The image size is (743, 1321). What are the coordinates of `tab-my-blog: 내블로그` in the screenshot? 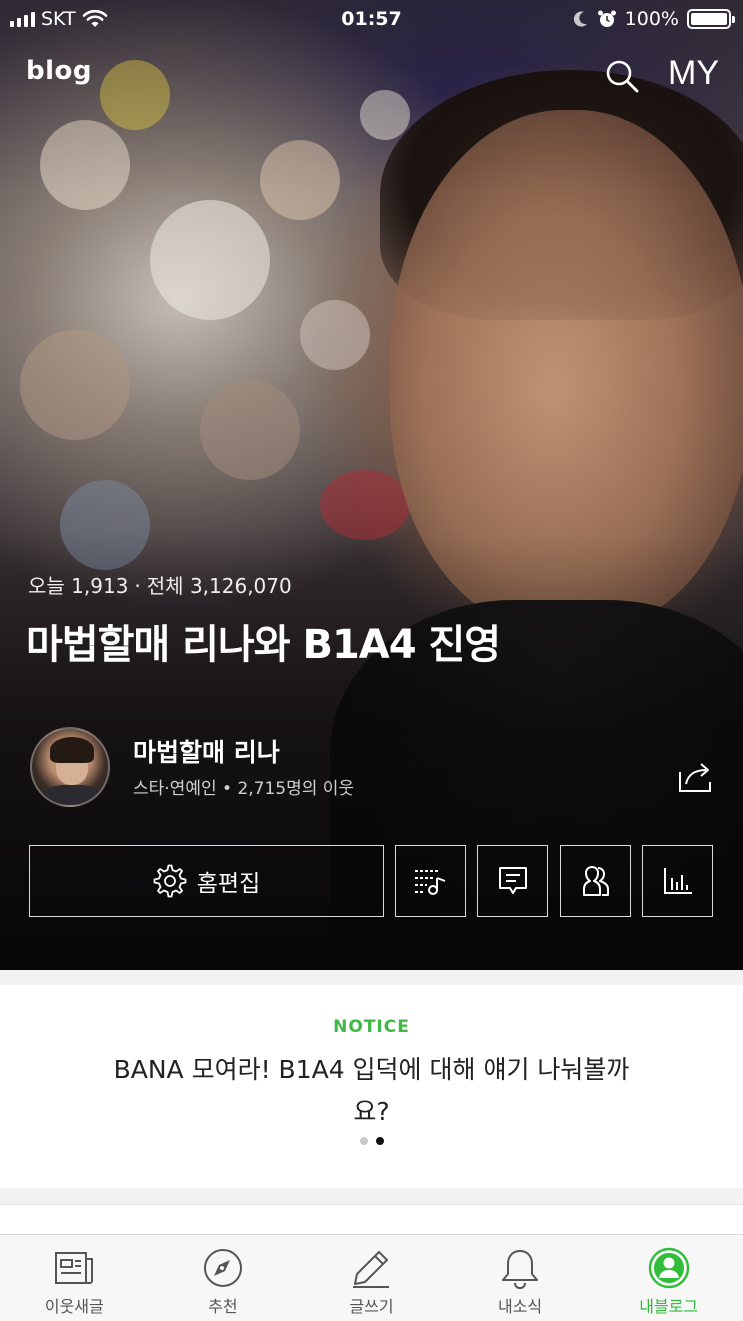 It's located at (668, 1278).